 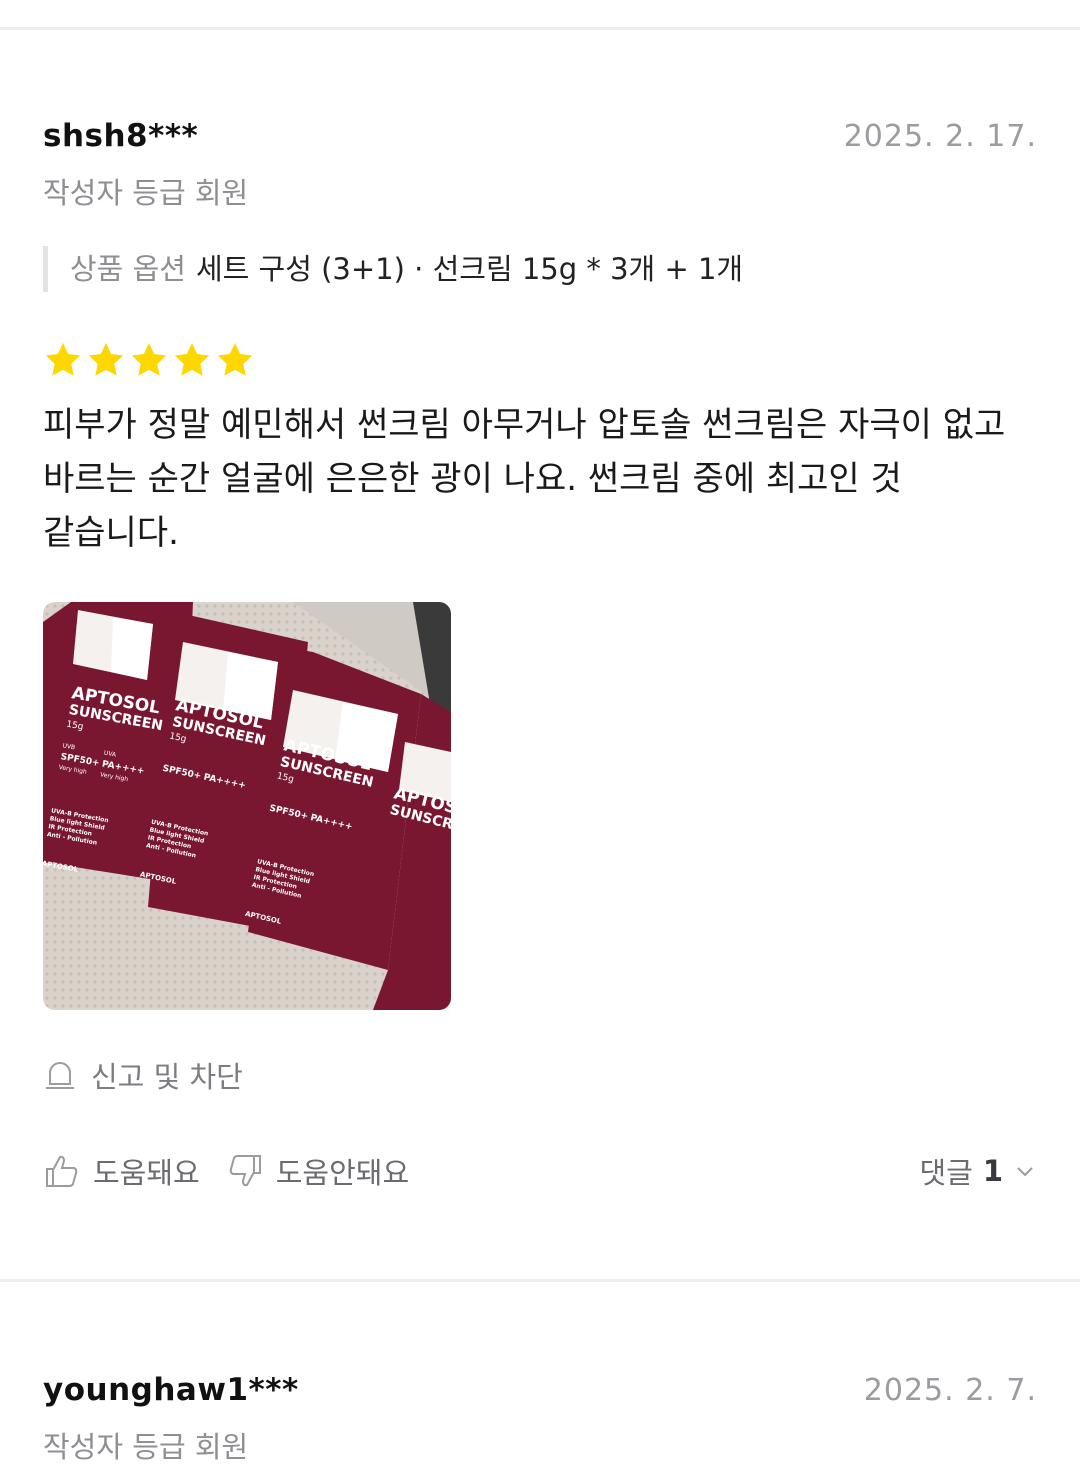 I want to click on option-value: 세트 구성 (3+1) · 선크림 15g * 3개 + 1개, so click(x=469, y=269).